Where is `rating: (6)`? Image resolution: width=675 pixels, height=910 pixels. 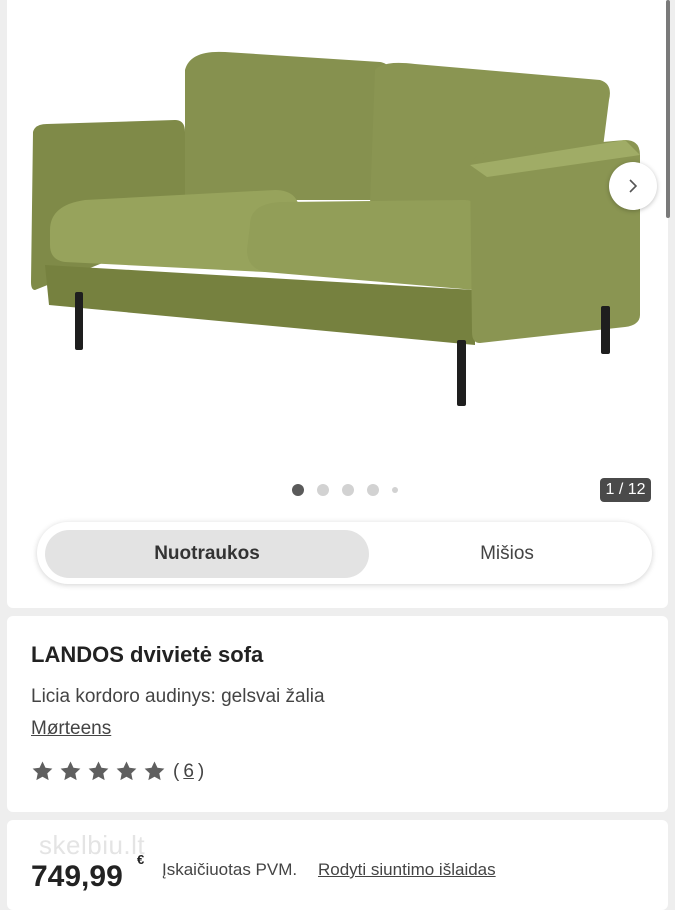
rating: (6) is located at coordinates (117, 771).